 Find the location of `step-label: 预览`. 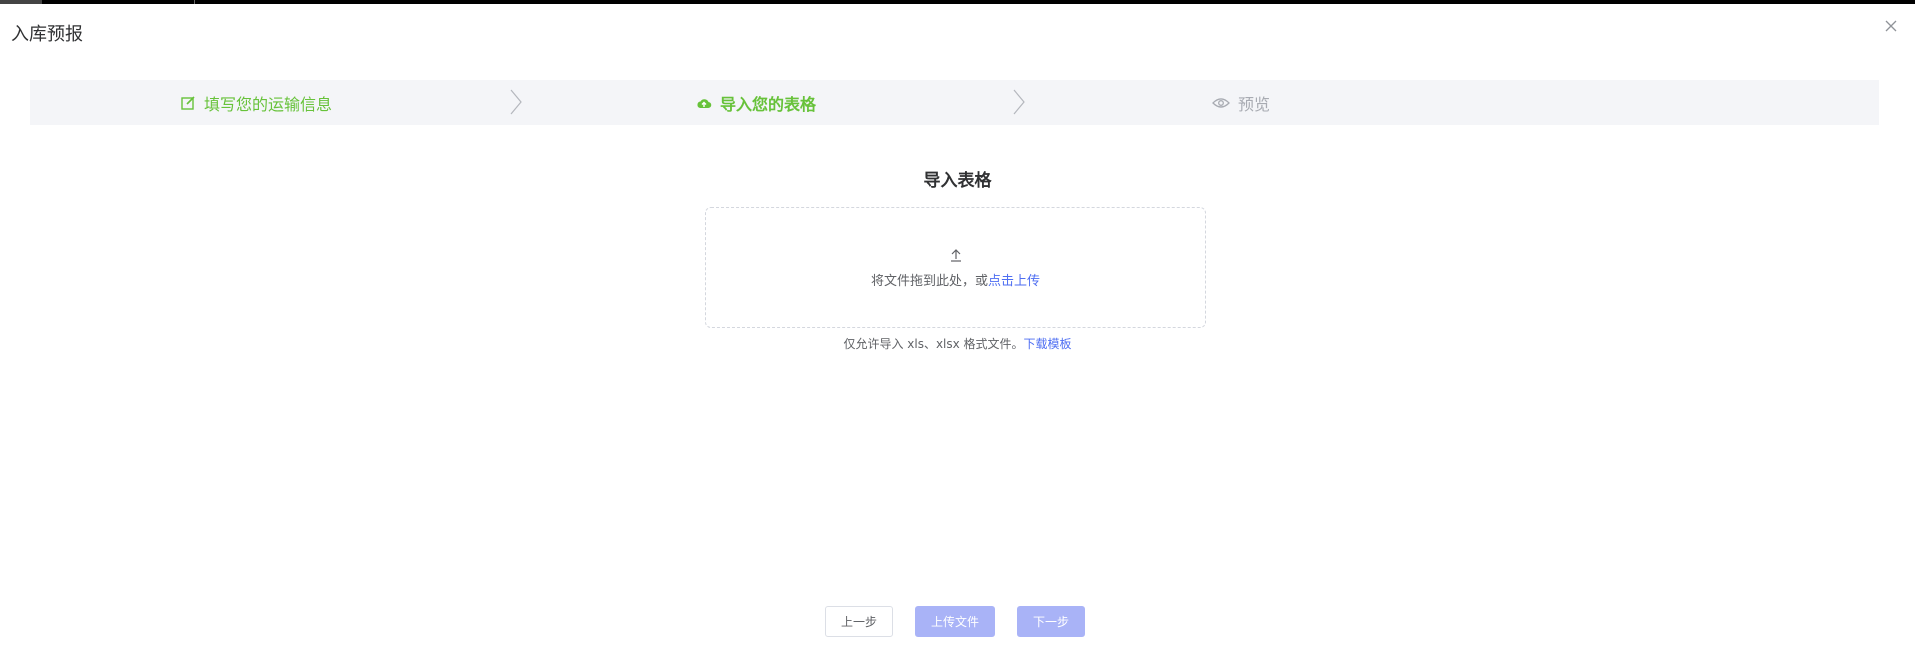

step-label: 预览 is located at coordinates (1254, 104).